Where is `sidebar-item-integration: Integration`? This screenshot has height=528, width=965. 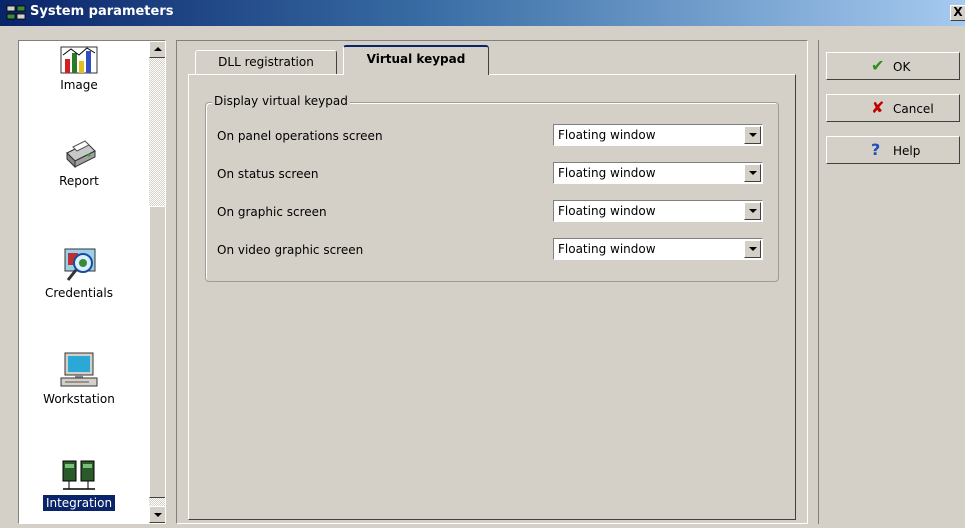
sidebar-item-integration: Integration is located at coordinates (79, 484).